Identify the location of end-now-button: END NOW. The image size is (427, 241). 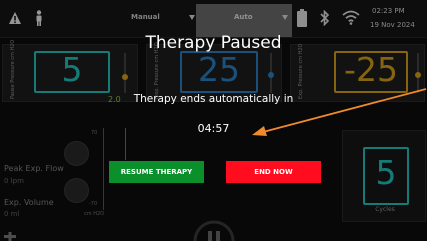
(273, 172).